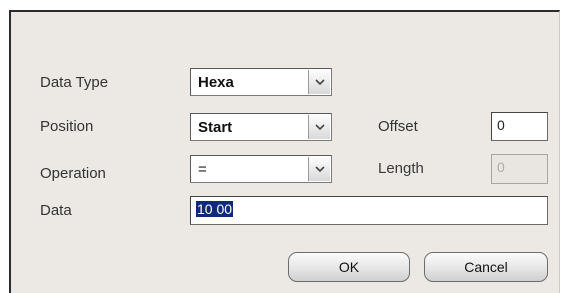  Describe the element at coordinates (261, 169) in the screenshot. I see `operation-dropdown: =` at that location.